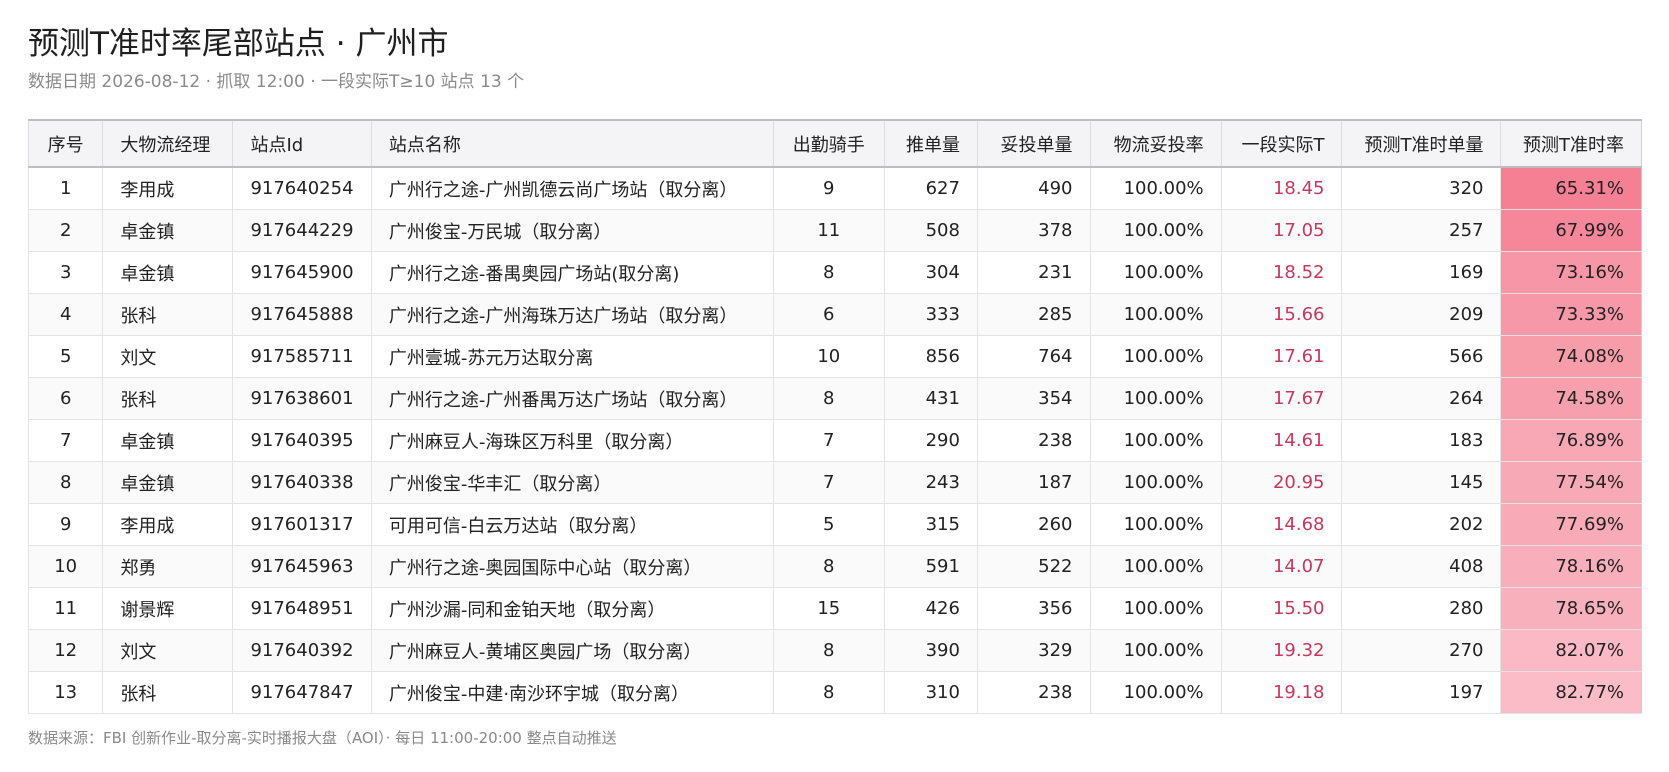  What do you see at coordinates (931, 524) in the screenshot?
I see `cell-pushed-orders: 315` at bounding box center [931, 524].